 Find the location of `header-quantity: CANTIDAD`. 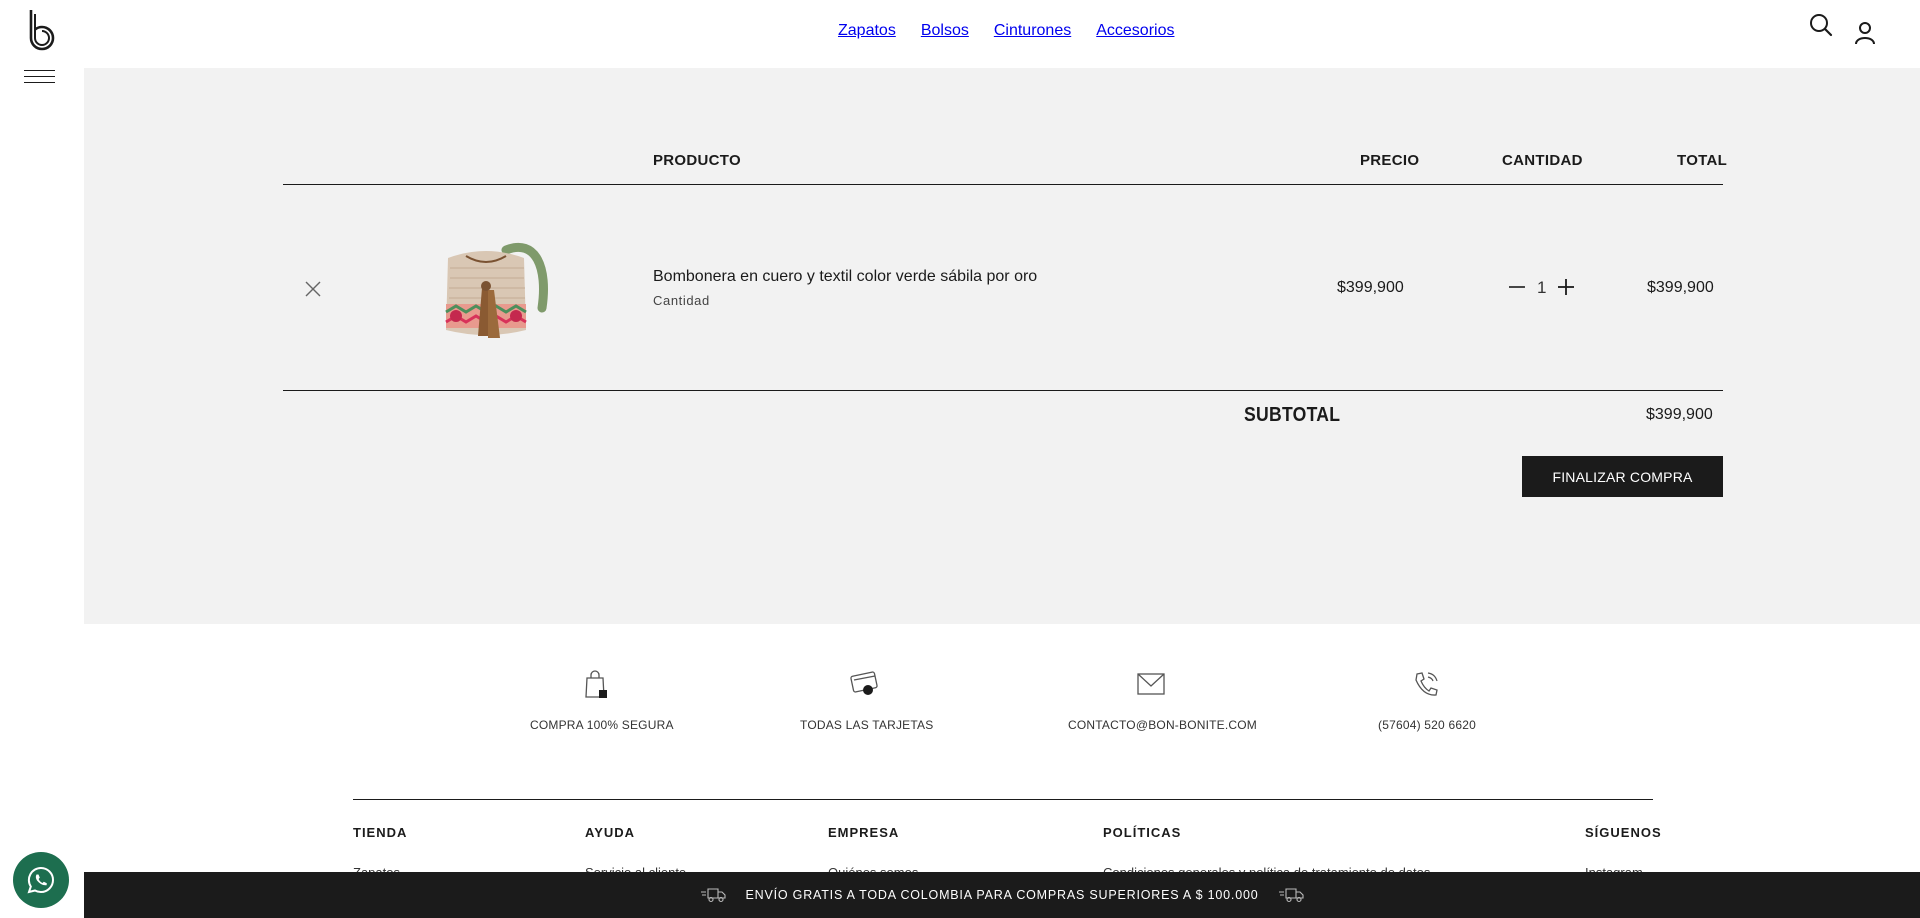

header-quantity: CANTIDAD is located at coordinates (1542, 160).